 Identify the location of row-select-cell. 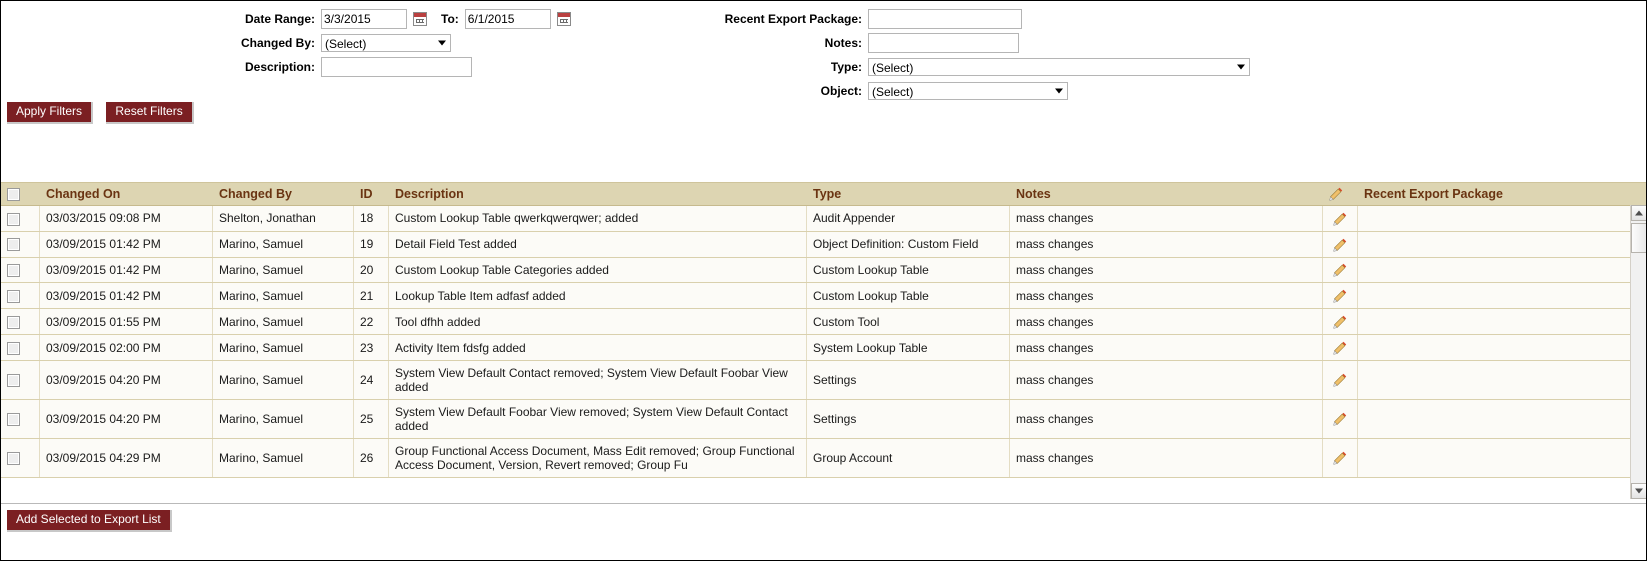
(20, 270).